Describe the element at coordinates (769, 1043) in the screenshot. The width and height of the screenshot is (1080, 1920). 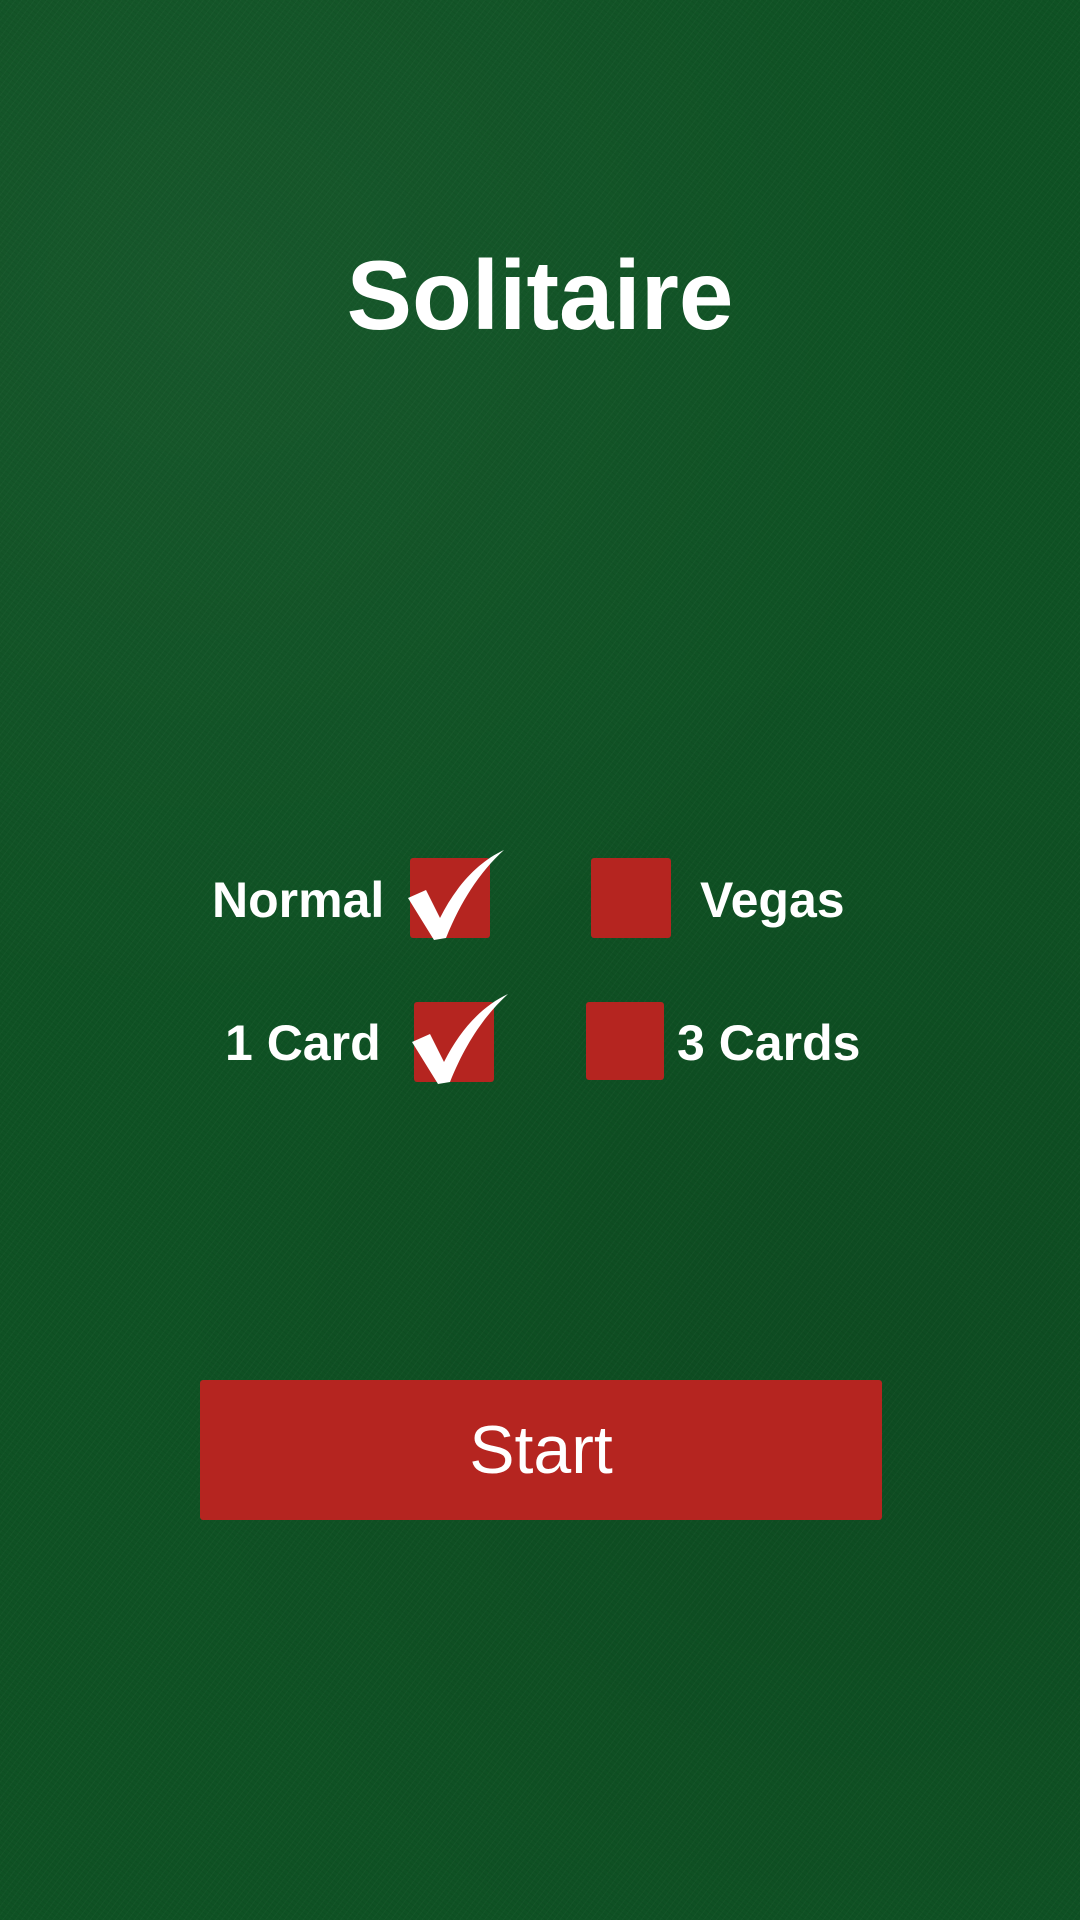
I see `three-cards-label: 3 Cards` at that location.